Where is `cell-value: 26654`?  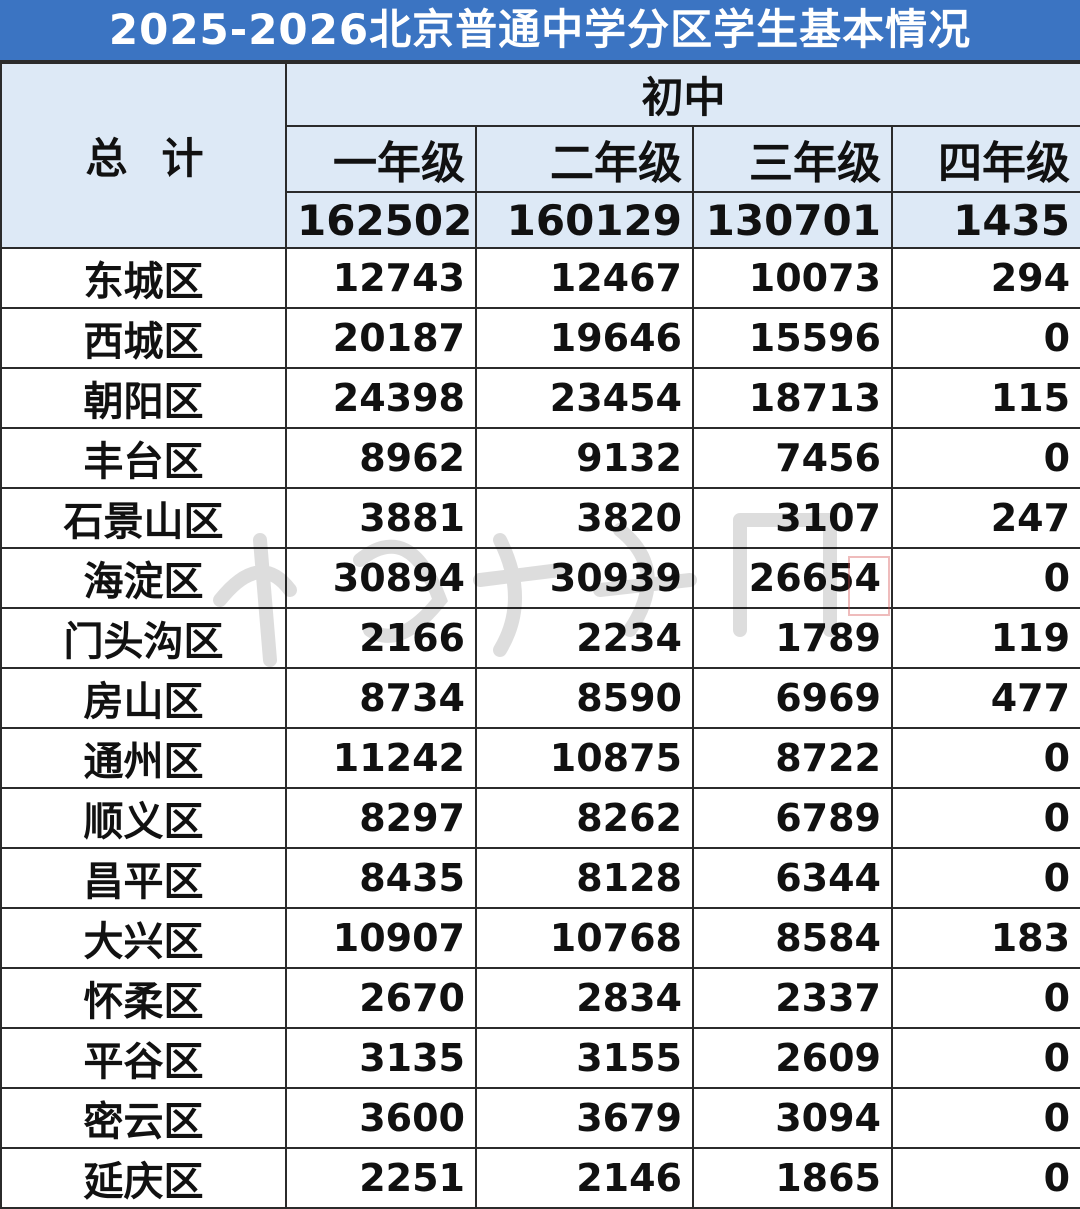 cell-value: 26654 is located at coordinates (792, 578).